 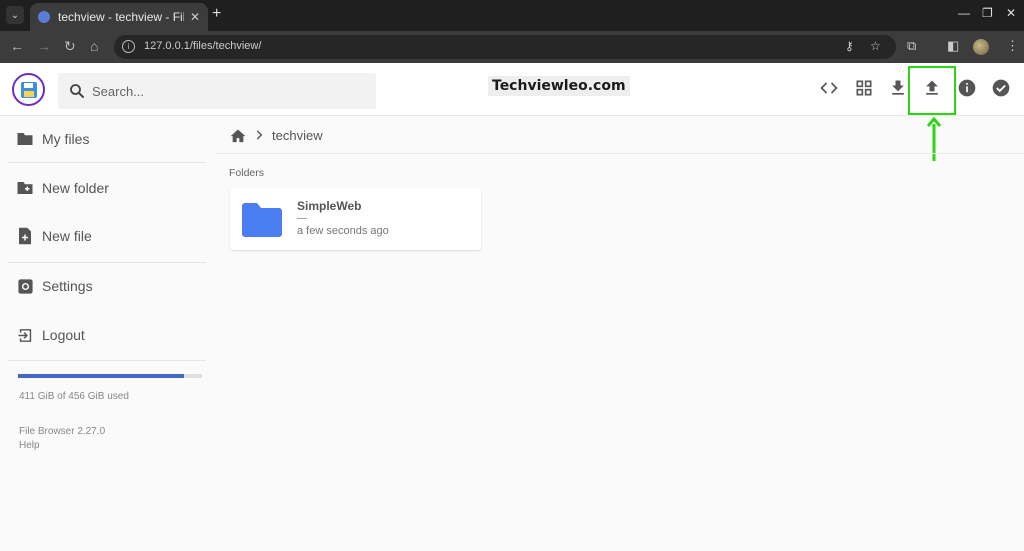 I want to click on sidebar-item-label: Logout, so click(x=63, y=335).